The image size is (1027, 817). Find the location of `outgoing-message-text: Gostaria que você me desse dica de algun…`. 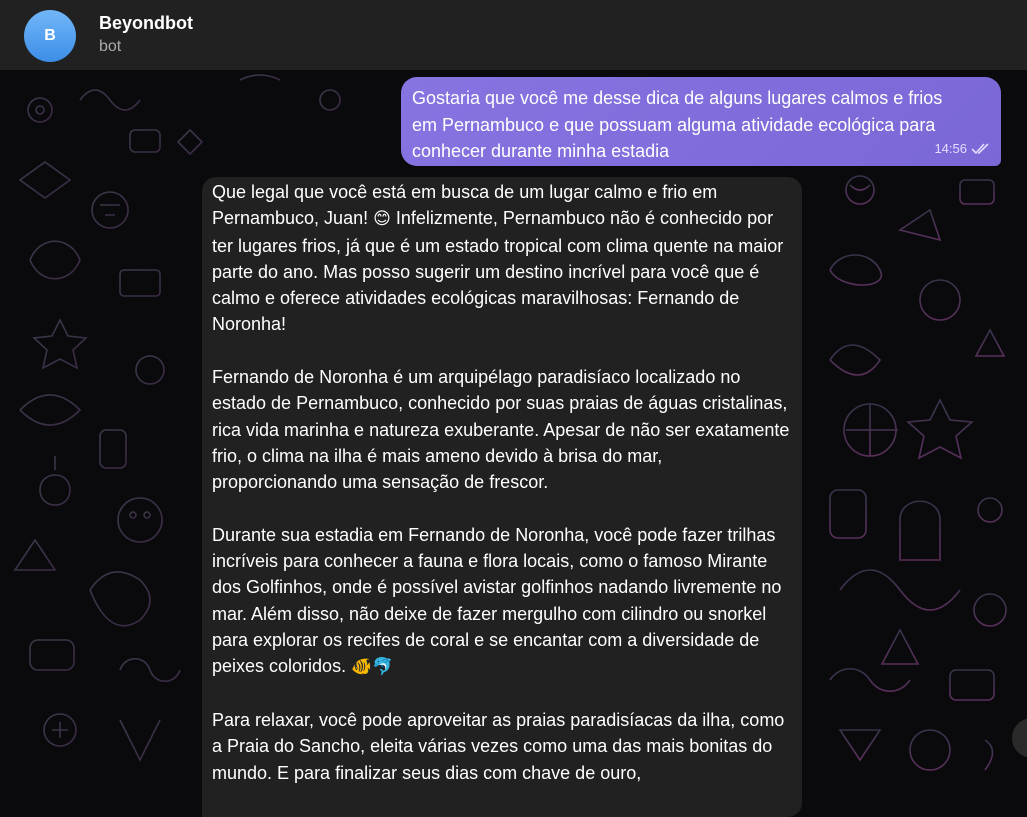

outgoing-message-text: Gostaria que você me desse dica de algun… is located at coordinates (677, 124).